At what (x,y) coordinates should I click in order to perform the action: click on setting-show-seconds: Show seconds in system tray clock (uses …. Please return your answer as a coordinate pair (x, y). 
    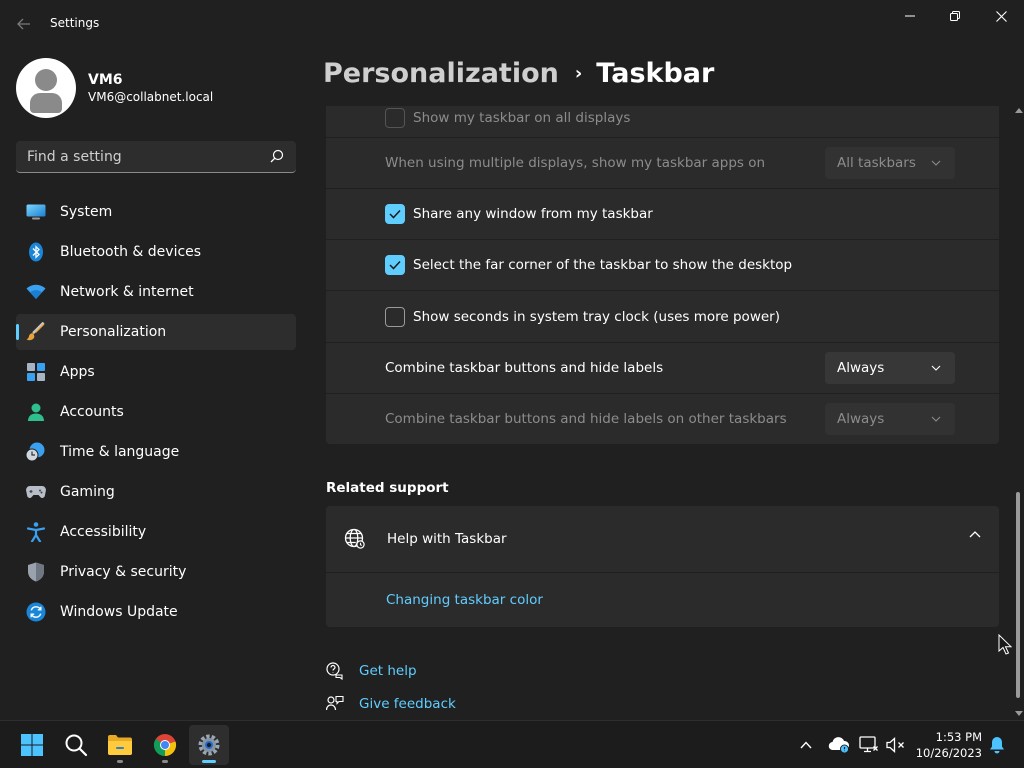
    Looking at the image, I should click on (662, 316).